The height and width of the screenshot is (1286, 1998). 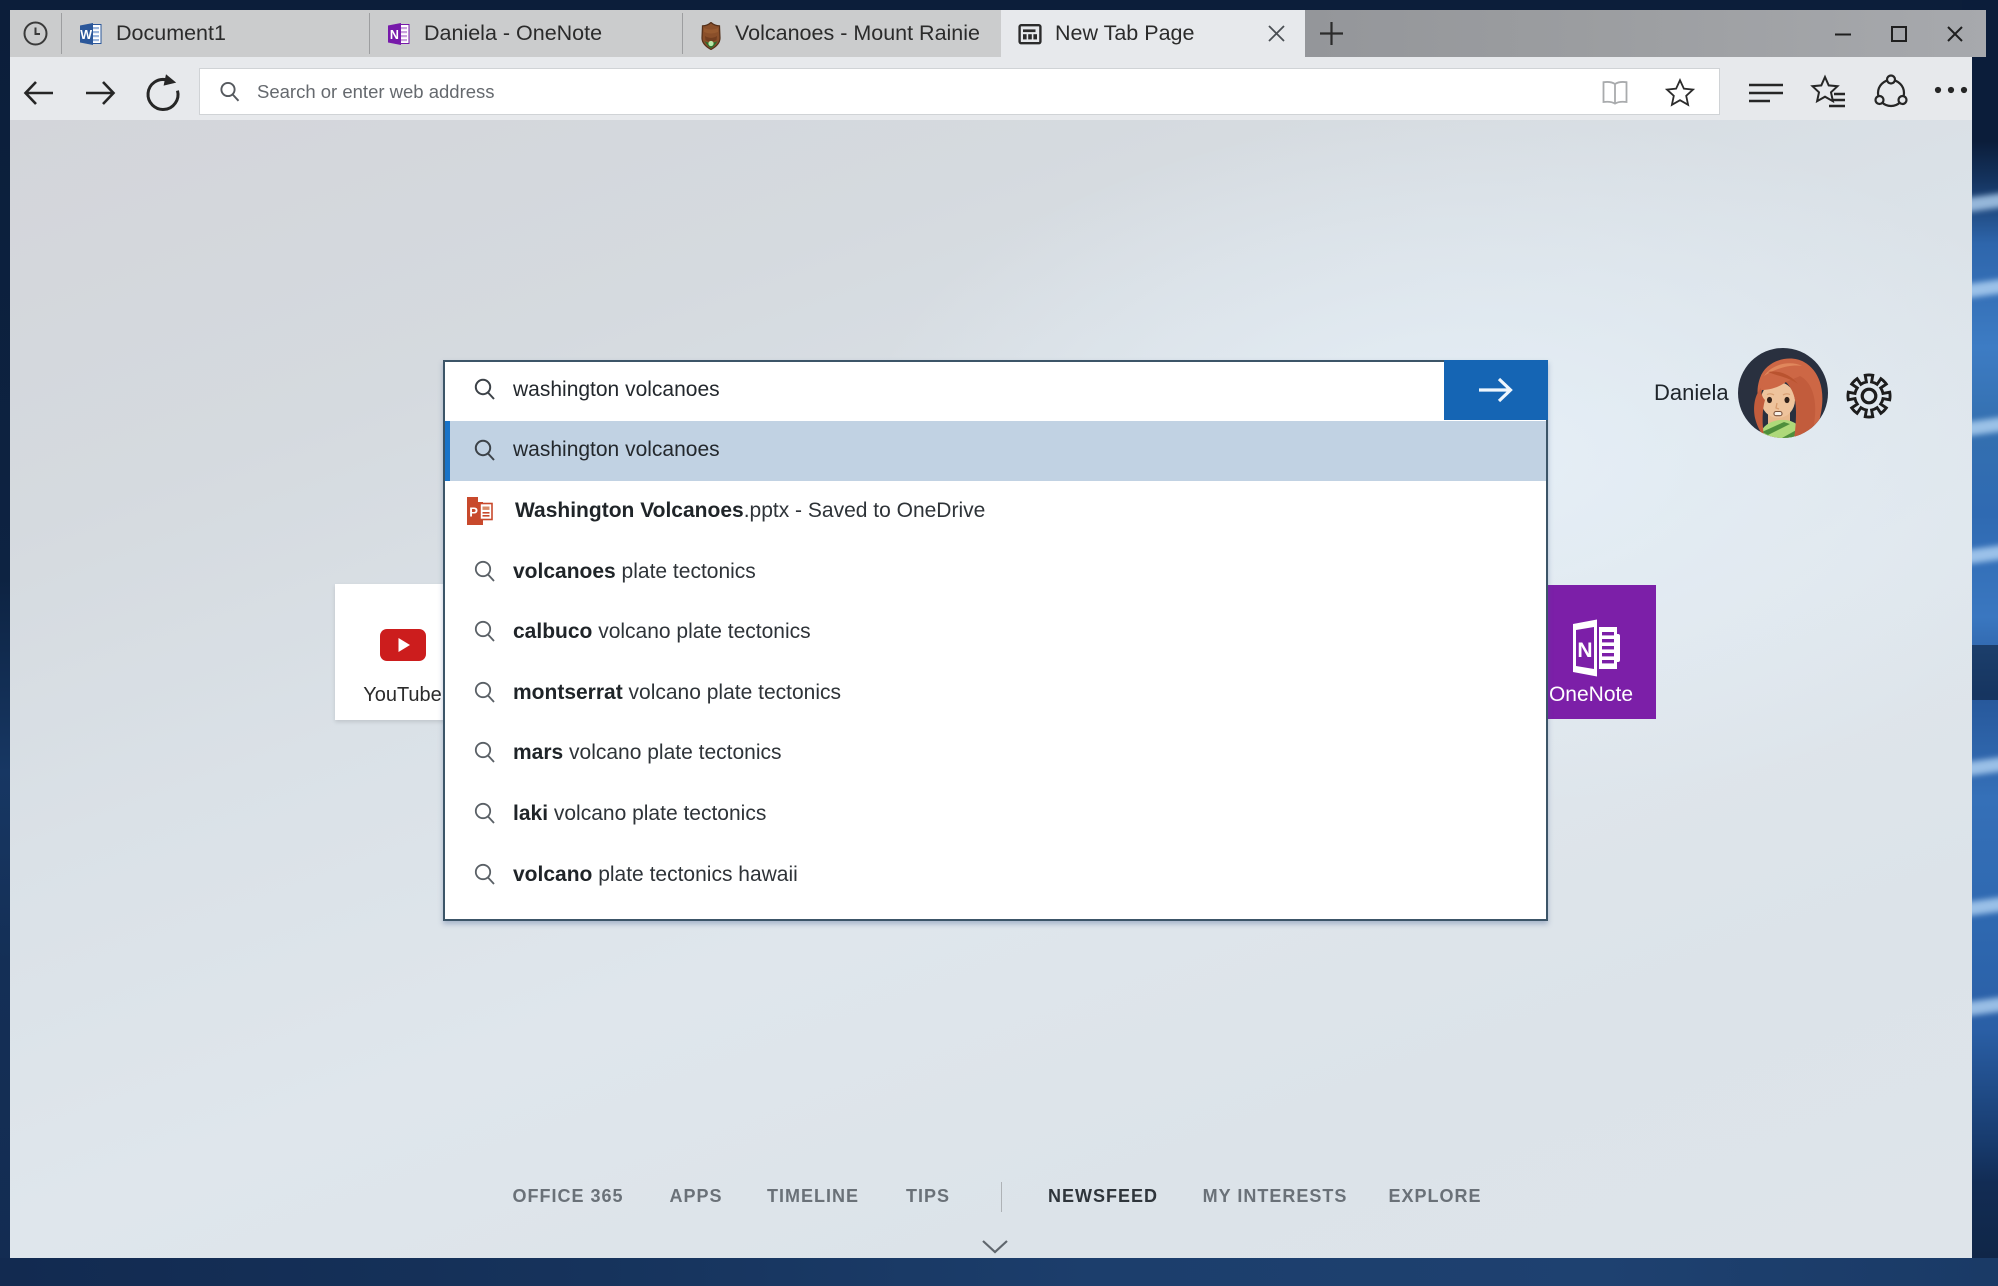 I want to click on svg-text: W, so click(x=86, y=35).